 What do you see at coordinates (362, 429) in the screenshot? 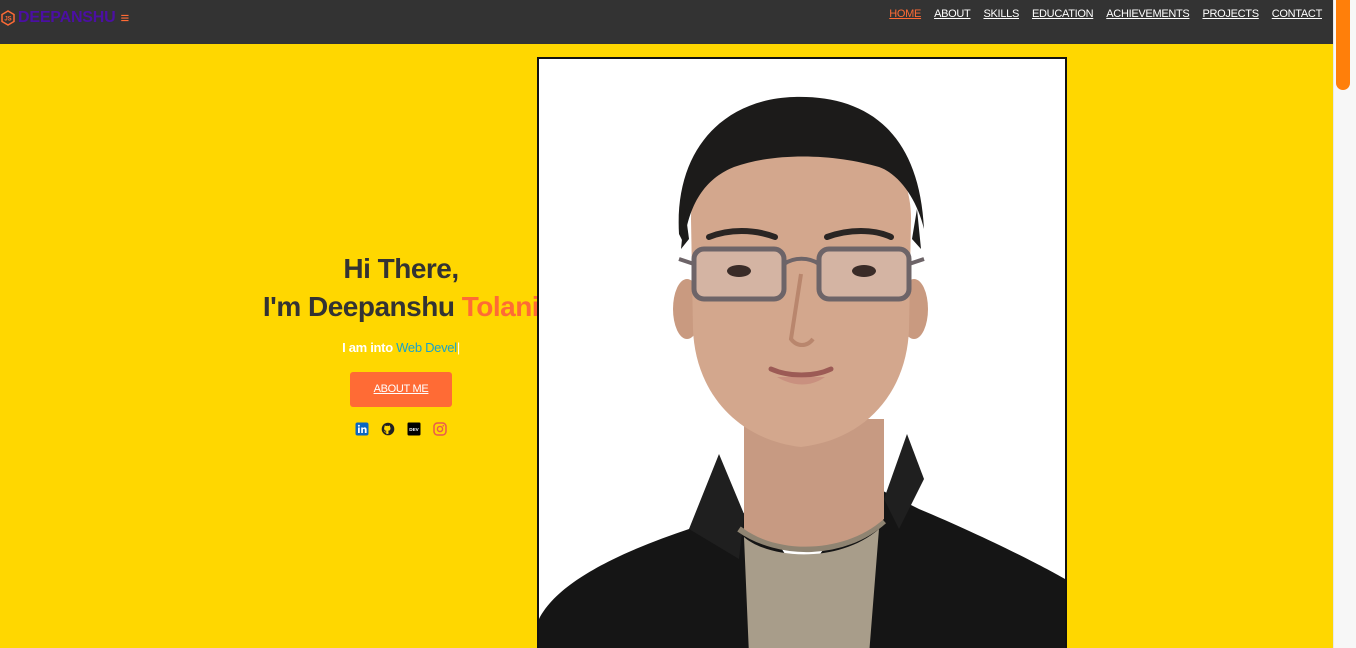
I see `linkedin-icon` at bounding box center [362, 429].